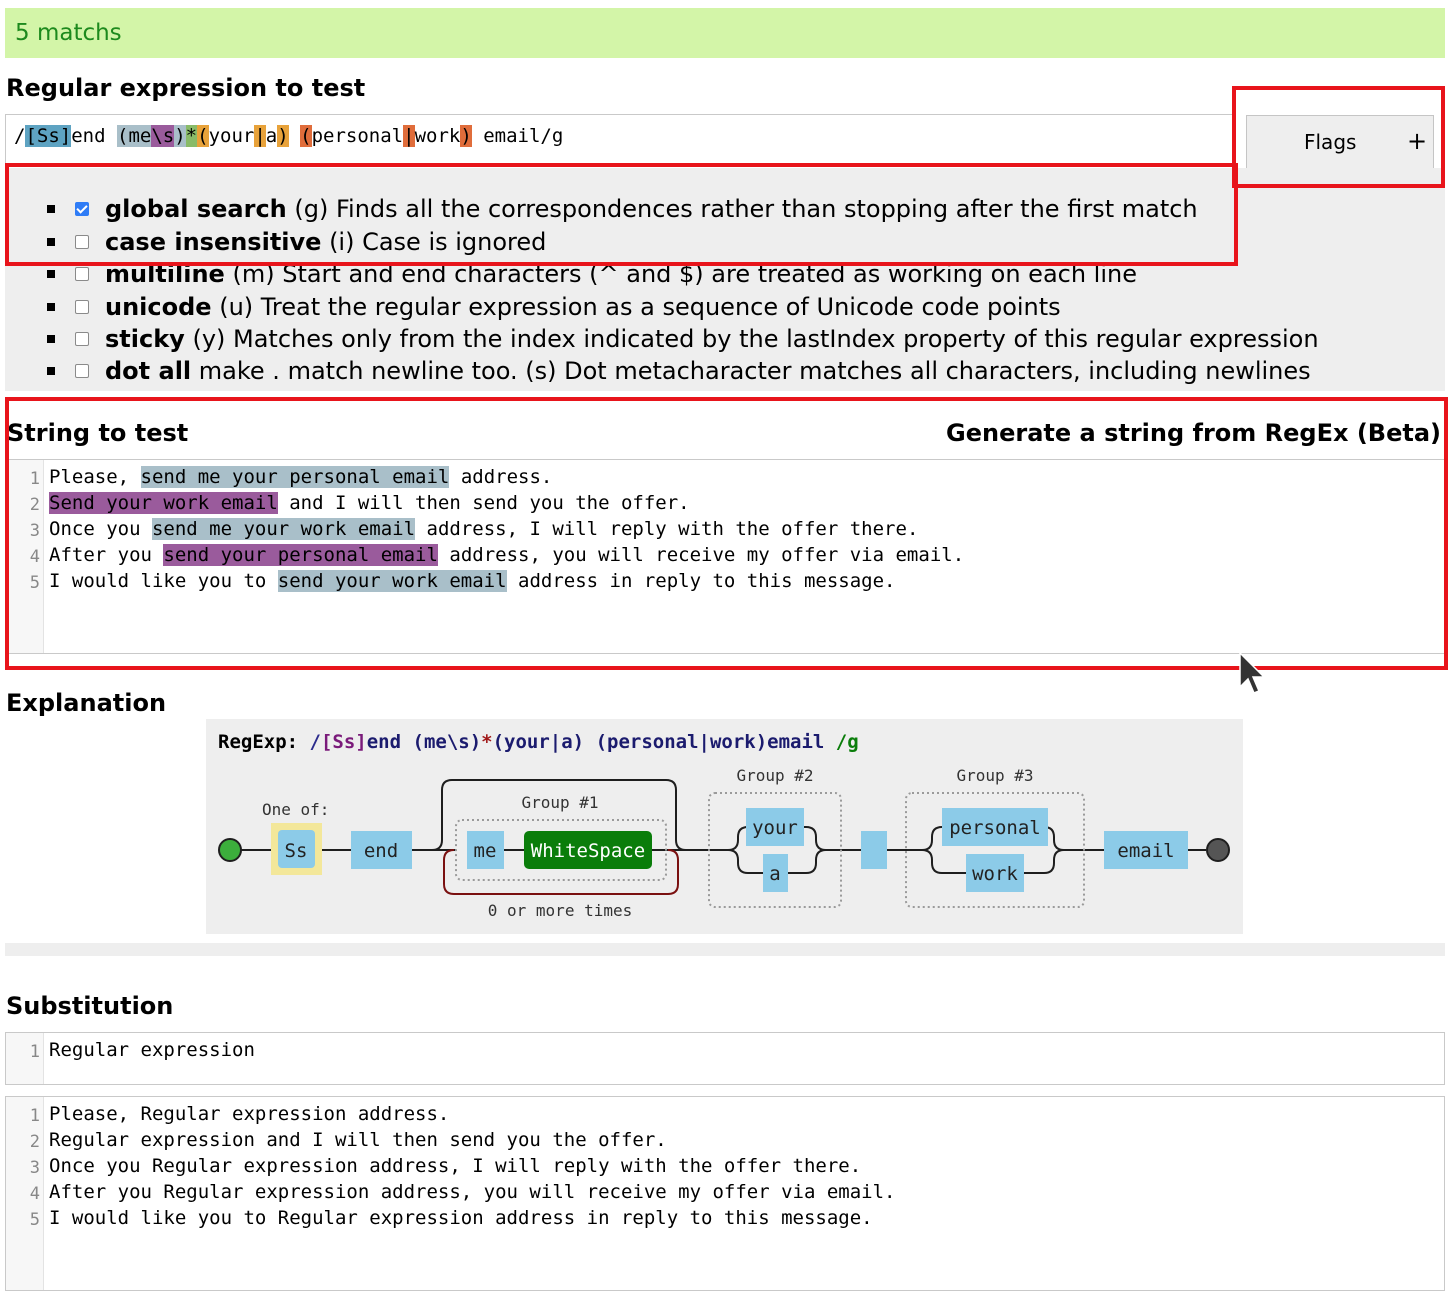  Describe the element at coordinates (106, 555) in the screenshot. I see `line-text: After you` at that location.